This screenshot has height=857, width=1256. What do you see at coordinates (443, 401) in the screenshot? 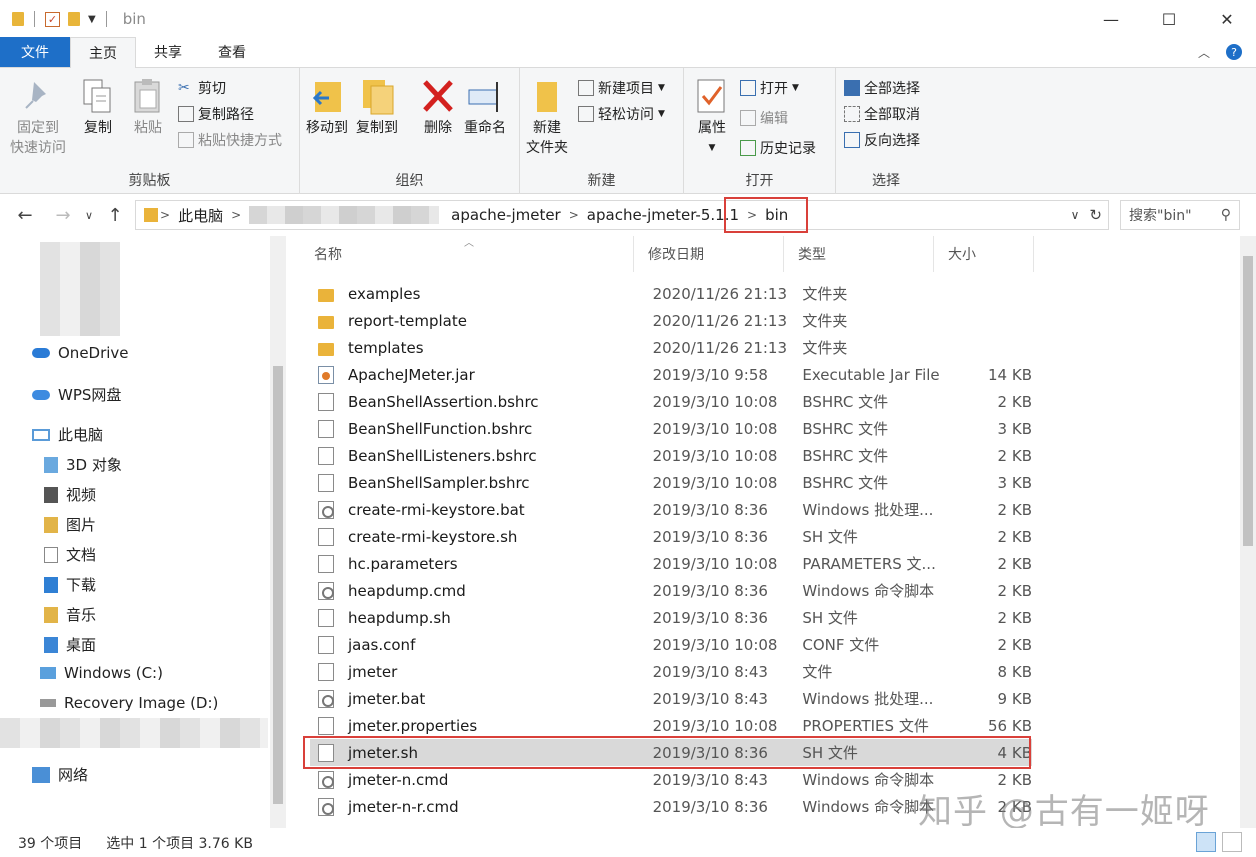
I see `file-name: BeanShellAssertion.bshrc` at bounding box center [443, 401].